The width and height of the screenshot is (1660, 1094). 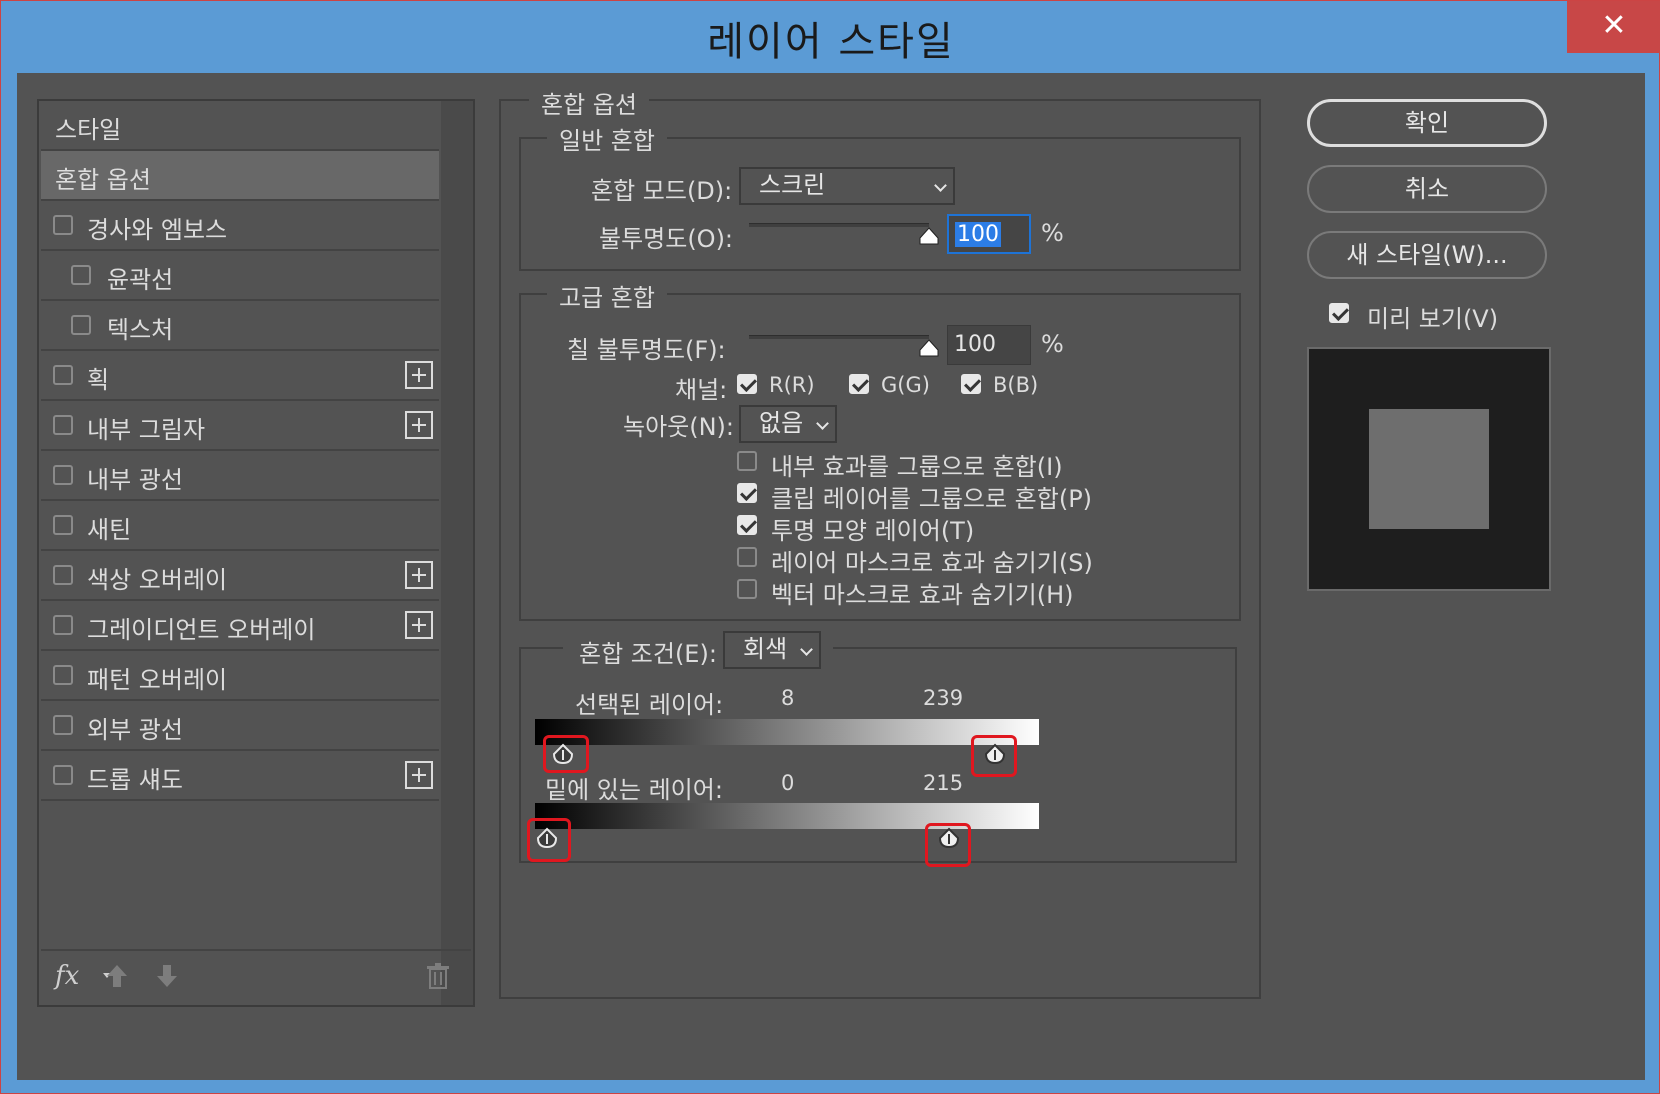 What do you see at coordinates (157, 580) in the screenshot?
I see `sidebar-item-label: 색상 오버레이` at bounding box center [157, 580].